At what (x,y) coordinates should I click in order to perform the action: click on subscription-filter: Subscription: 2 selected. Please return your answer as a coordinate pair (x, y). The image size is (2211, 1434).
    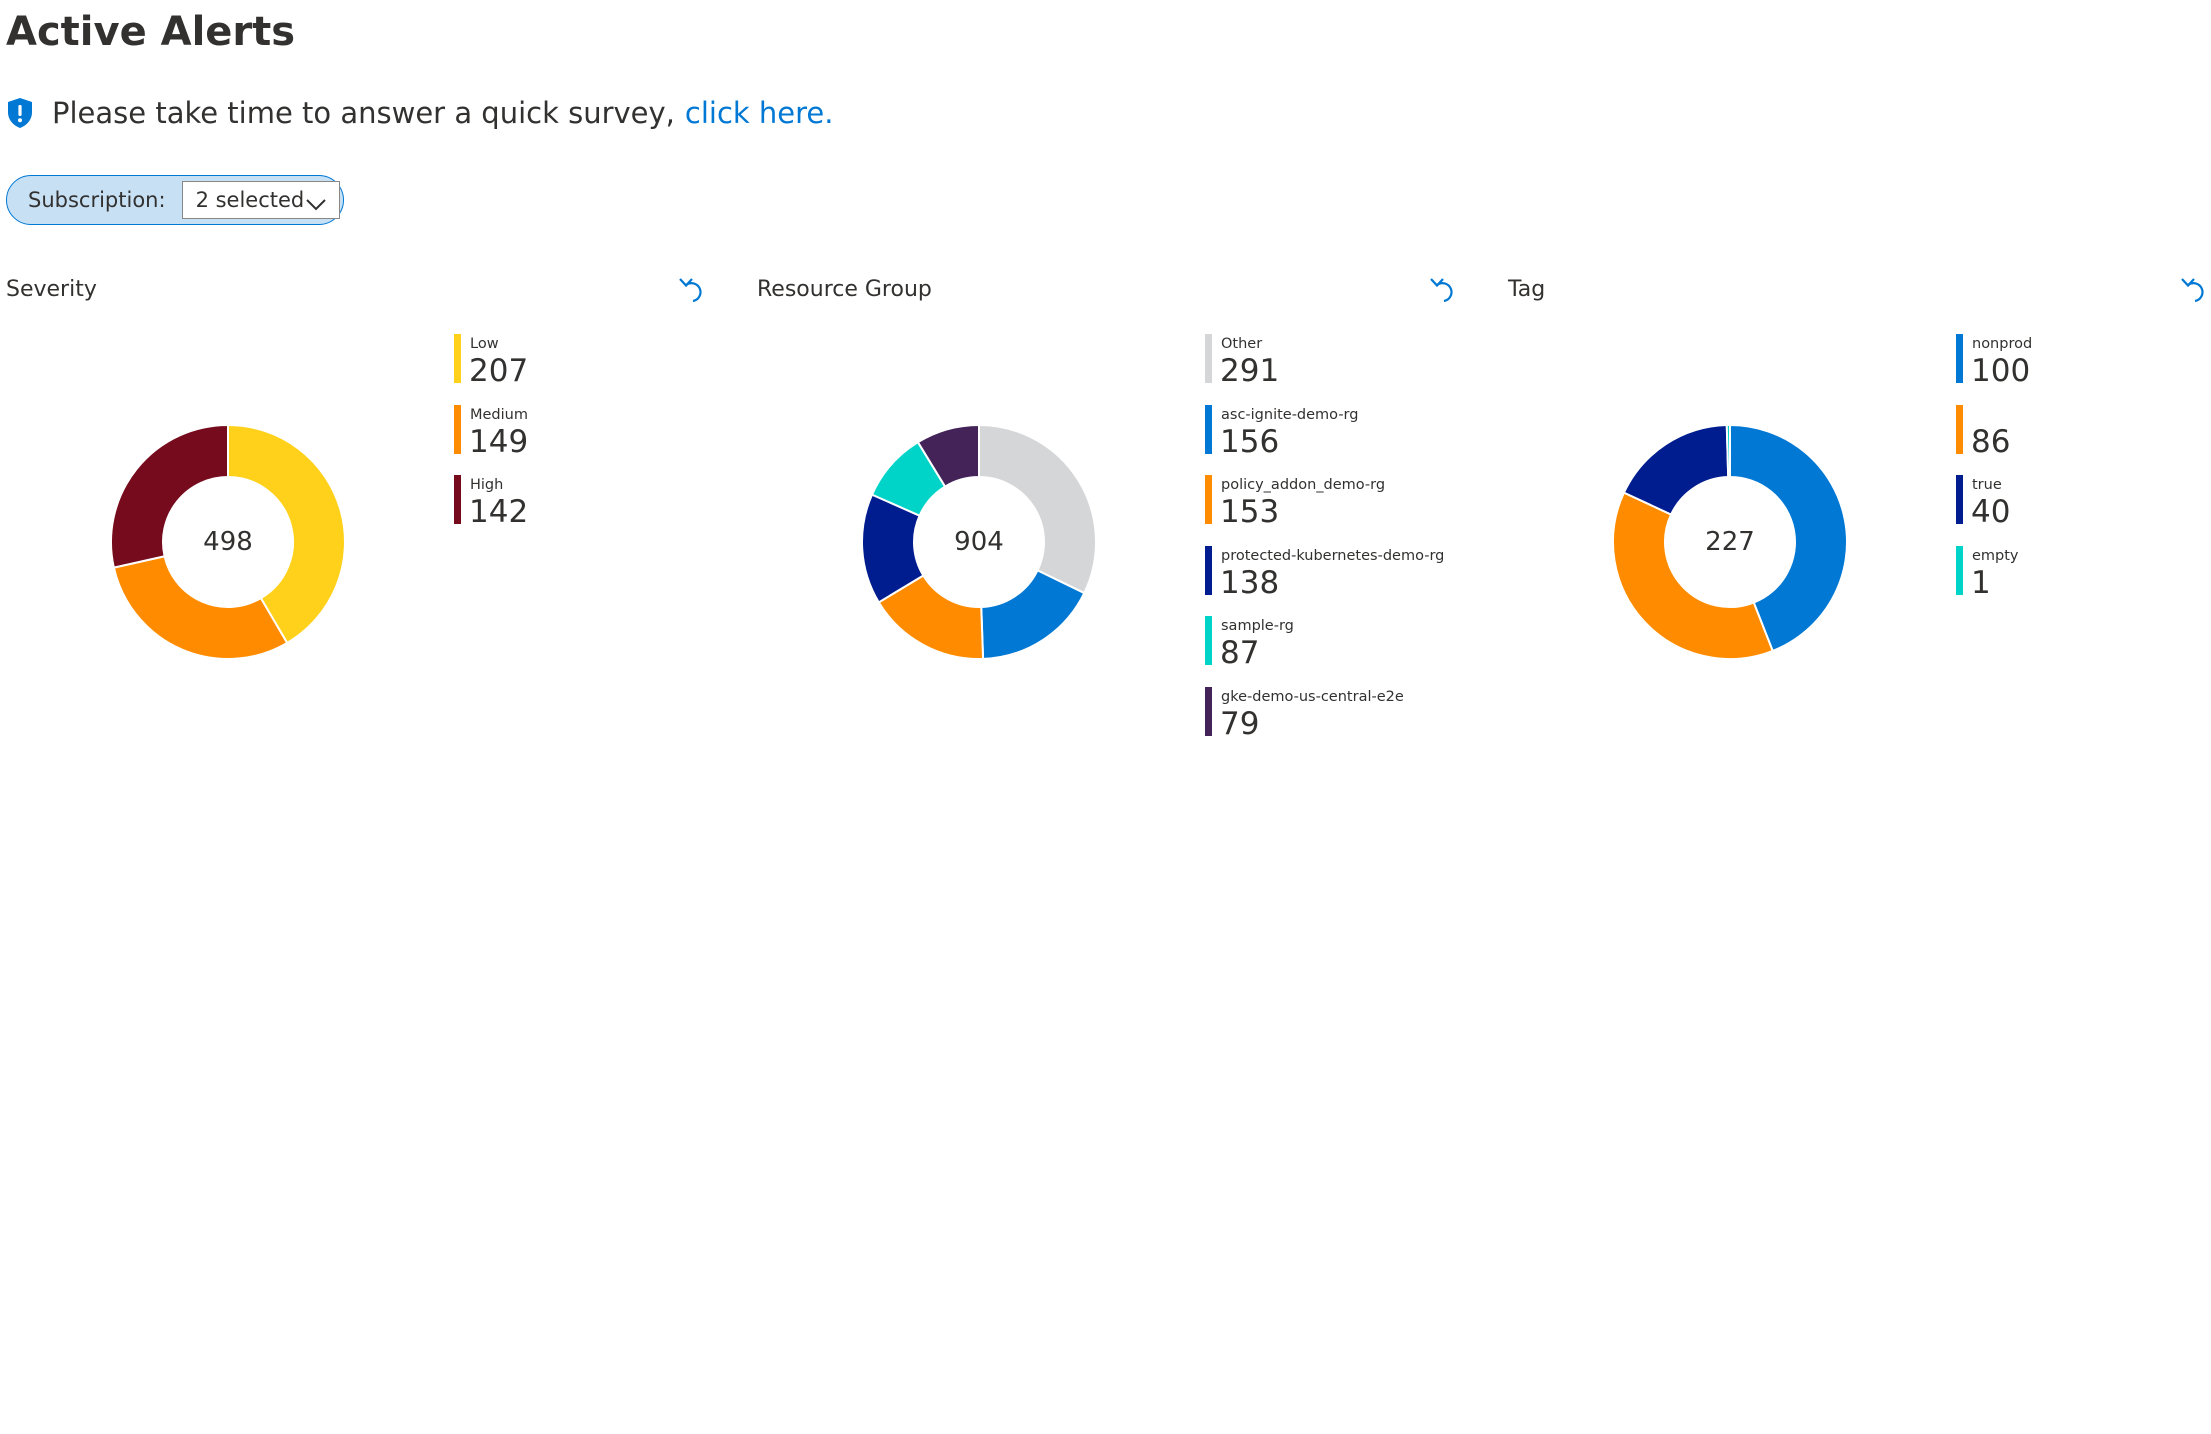
    Looking at the image, I should click on (175, 200).